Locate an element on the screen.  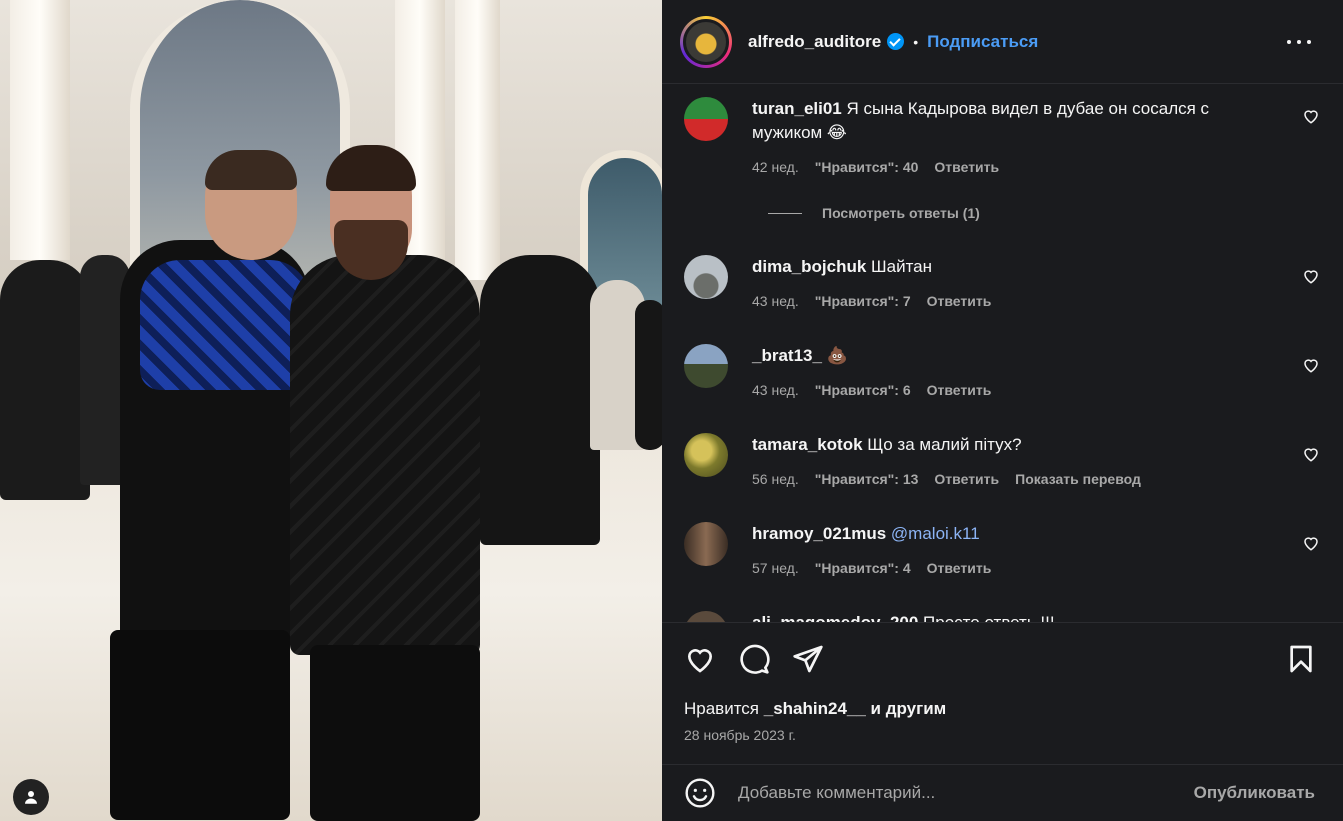
photo-column is located at coordinates (40, 130).